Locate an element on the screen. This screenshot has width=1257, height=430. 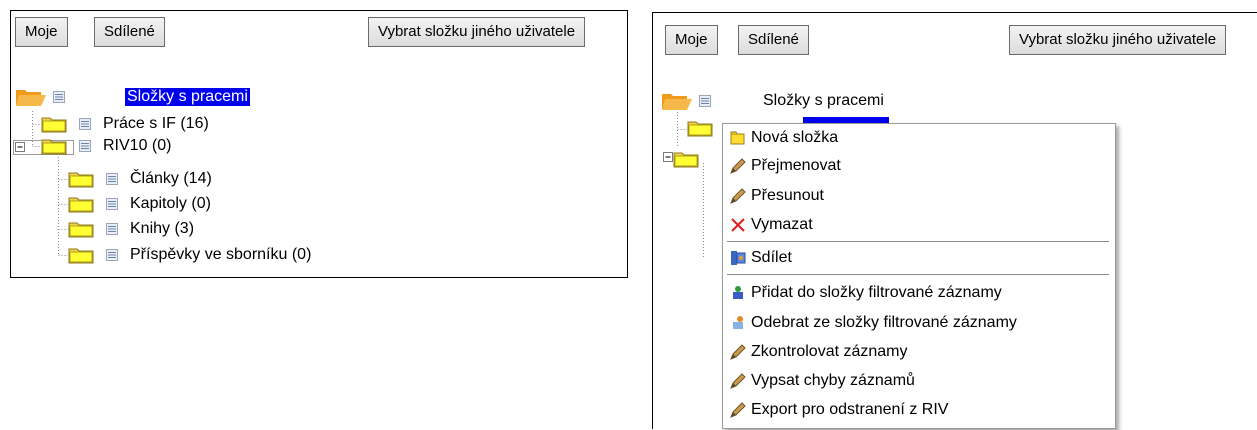
menu-item-list-record-errors: Vypsat chyby záznamů is located at coordinates (822, 381).